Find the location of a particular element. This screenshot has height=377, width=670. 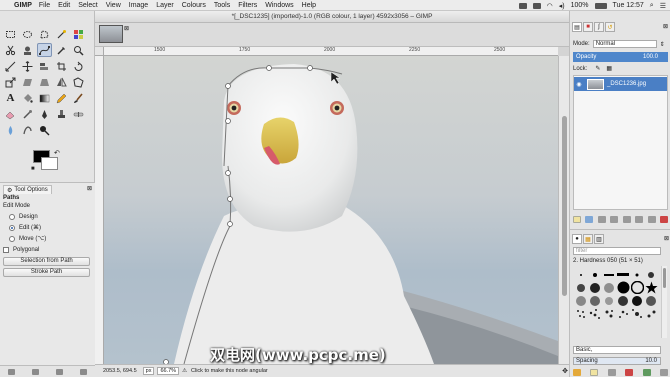

crop-tool-icon is located at coordinates (61, 66).